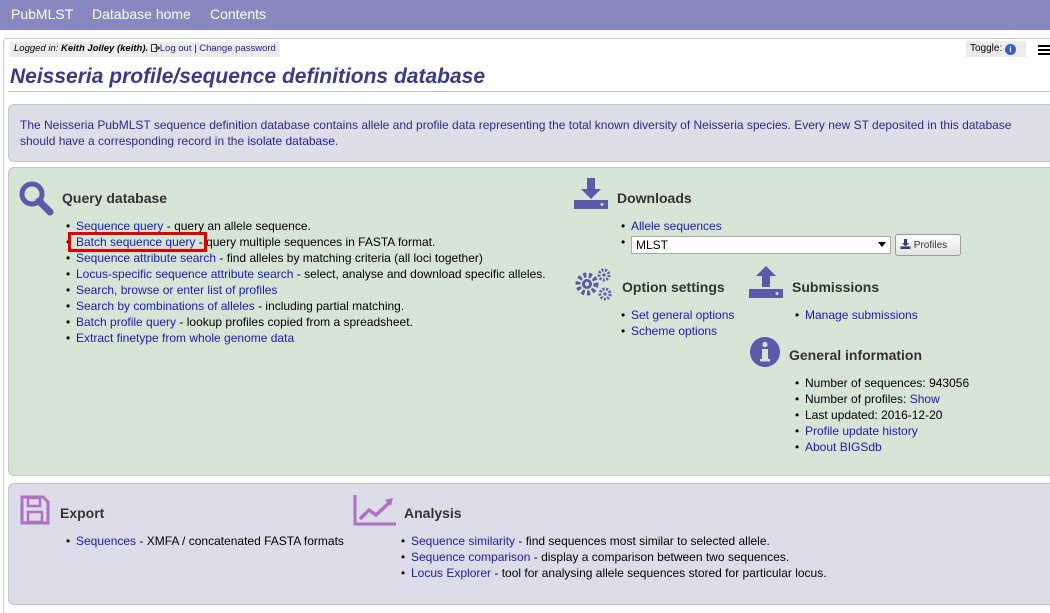 This screenshot has width=1050, height=613. I want to click on downloads-item-allele-sequences: Allele sequences, so click(670, 226).